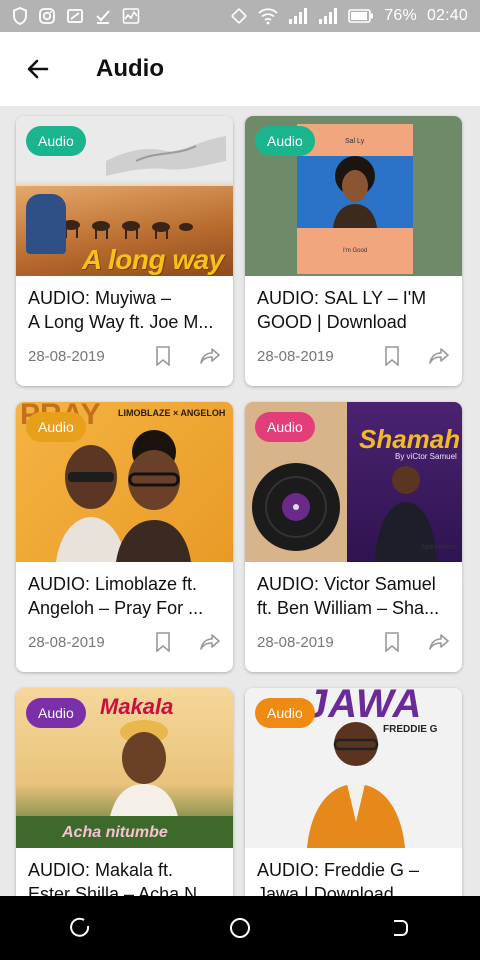 This screenshot has height=960, width=480. What do you see at coordinates (342, 298) in the screenshot?
I see `post-title-line1: AUDIO: SAL LY – I'M` at bounding box center [342, 298].